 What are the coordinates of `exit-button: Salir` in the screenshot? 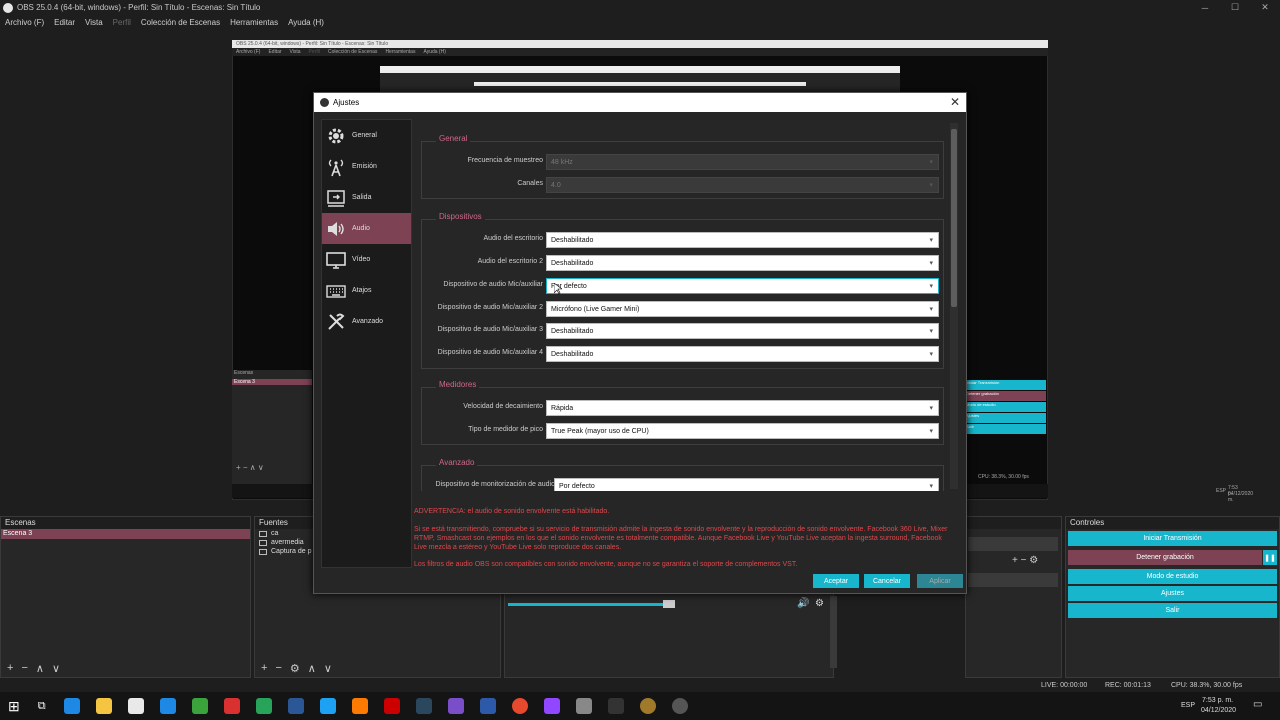 It's located at (1172, 610).